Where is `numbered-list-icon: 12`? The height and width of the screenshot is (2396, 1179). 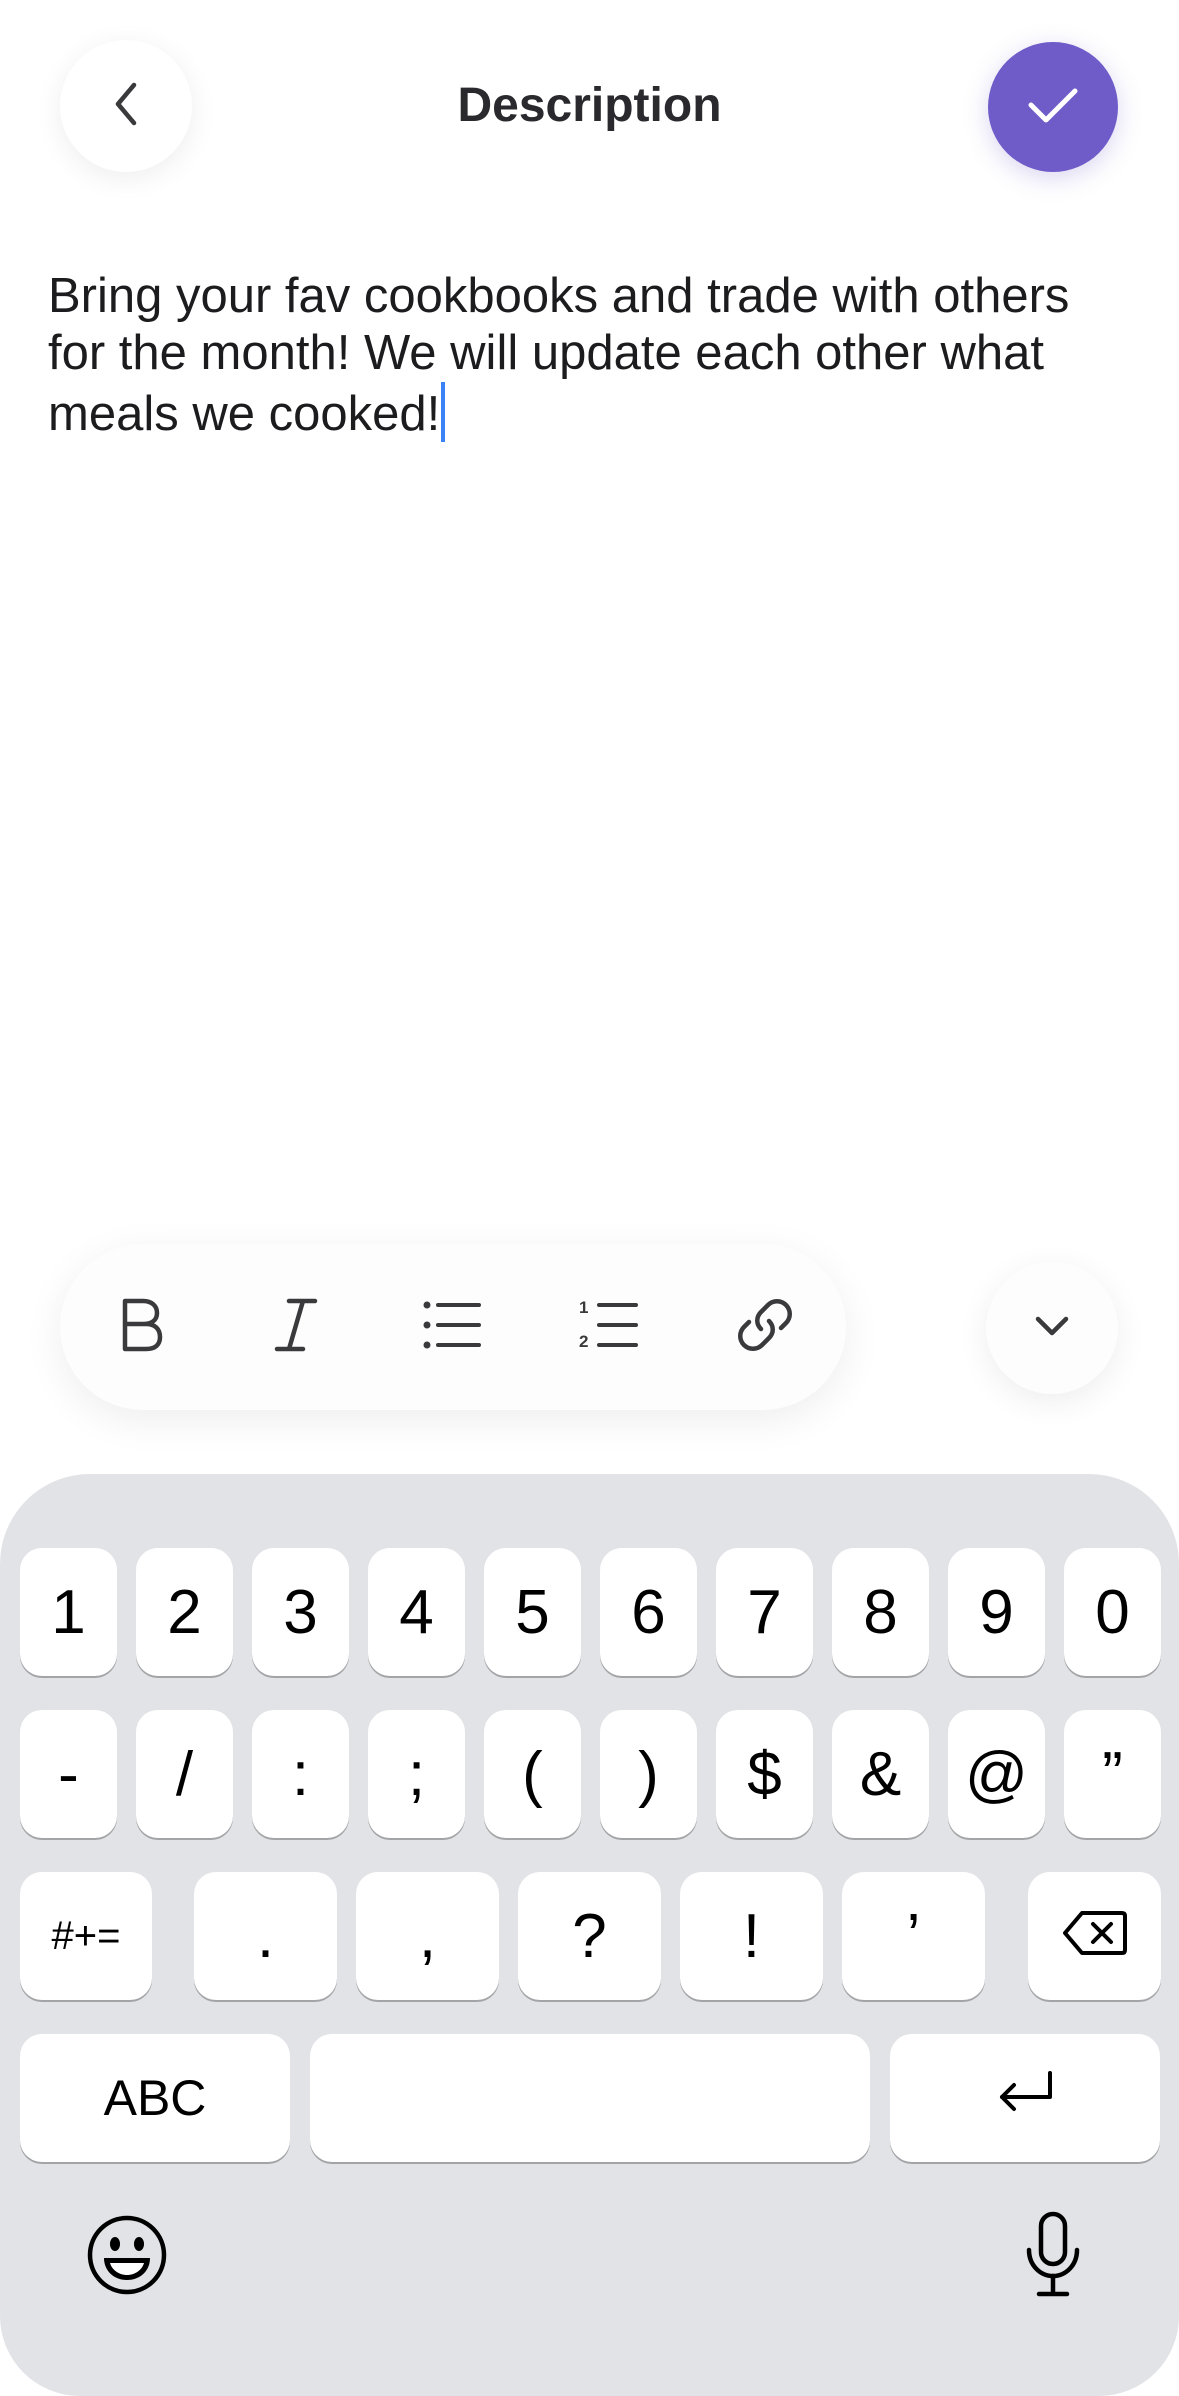
numbered-list-icon: 12 is located at coordinates (609, 1327).